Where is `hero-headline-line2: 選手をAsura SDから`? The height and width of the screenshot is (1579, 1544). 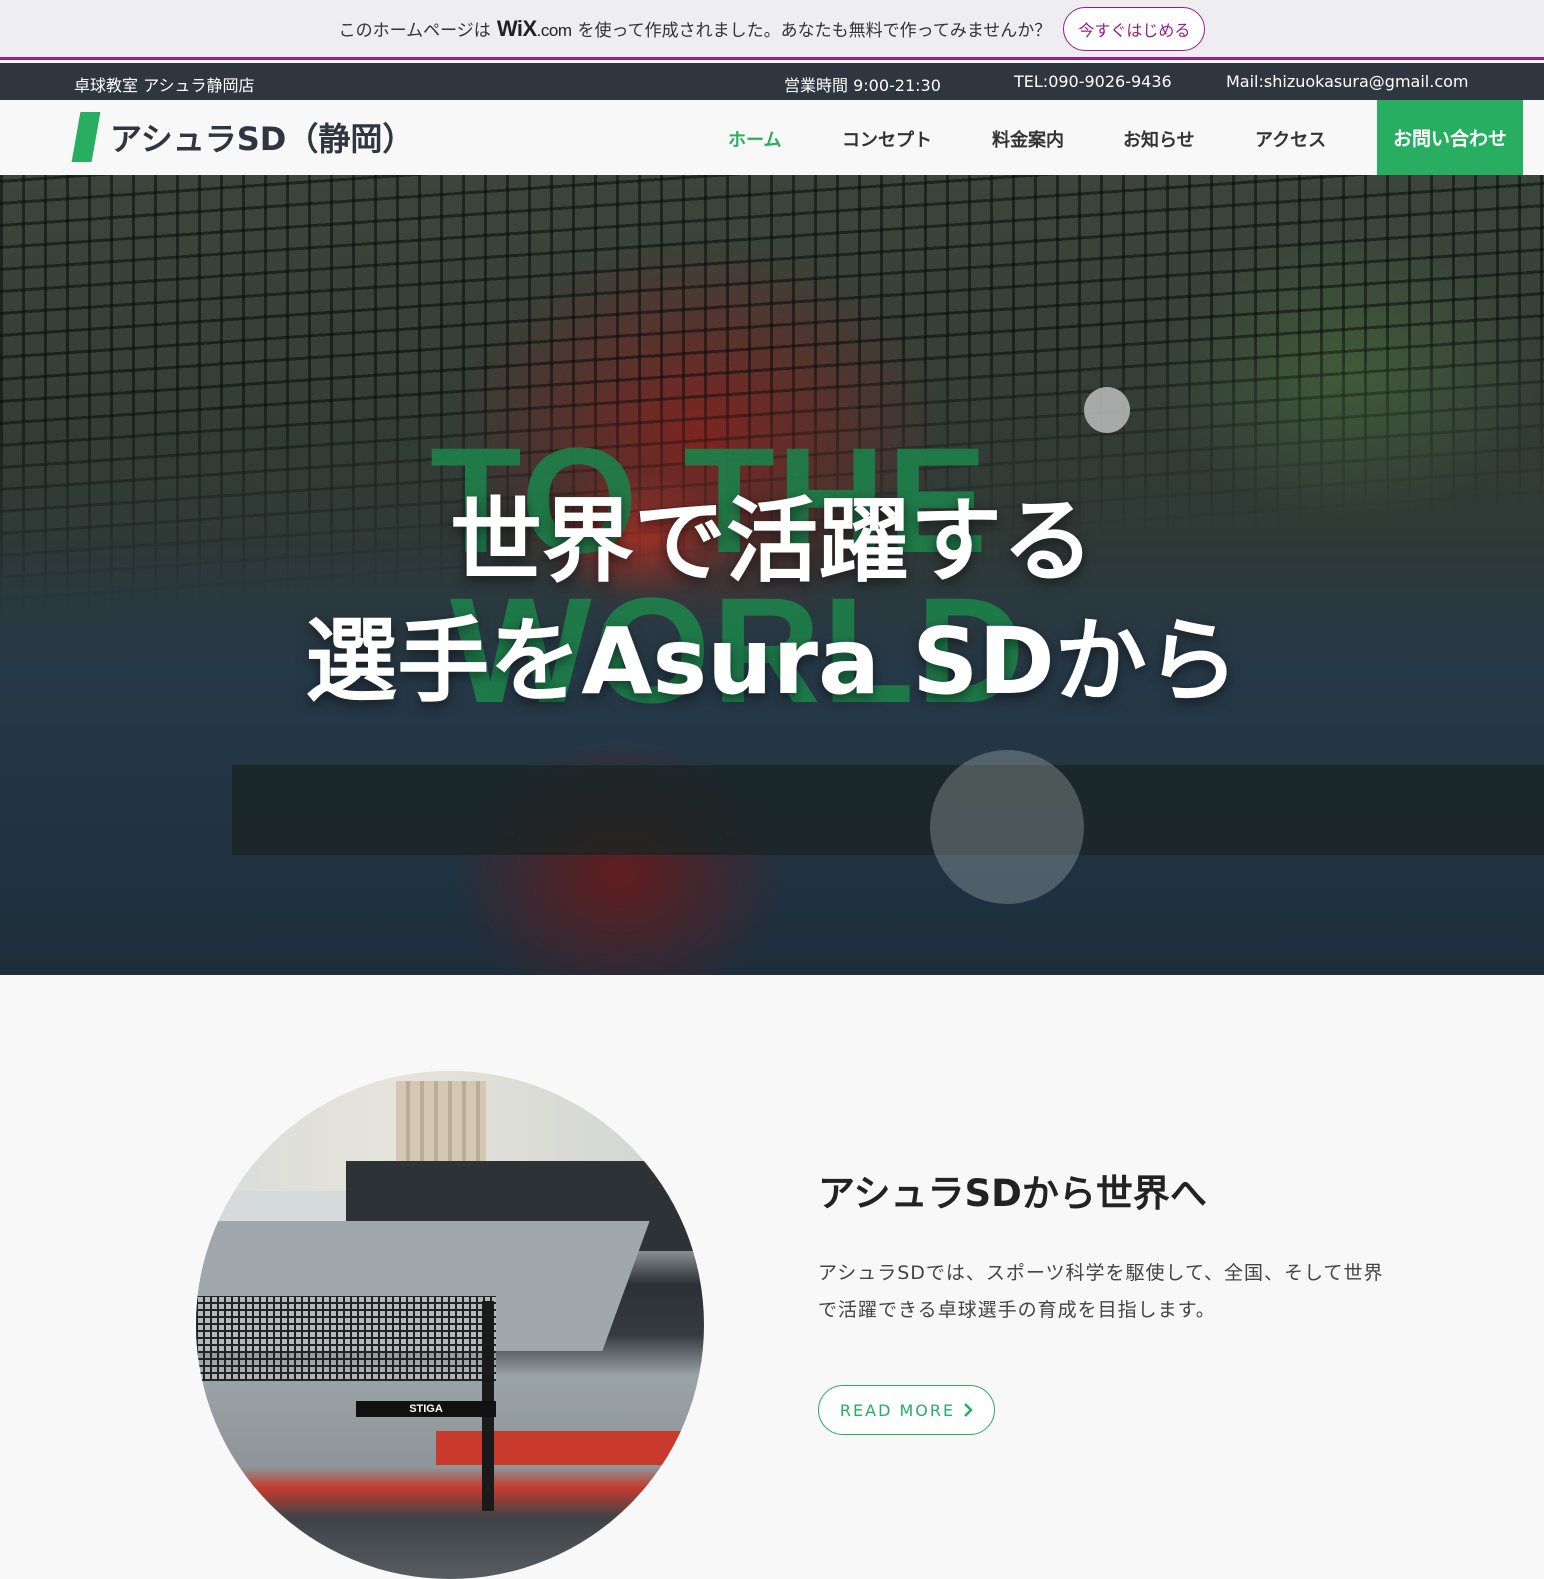 hero-headline-line2: 選手をAsura SDから is located at coordinates (772, 661).